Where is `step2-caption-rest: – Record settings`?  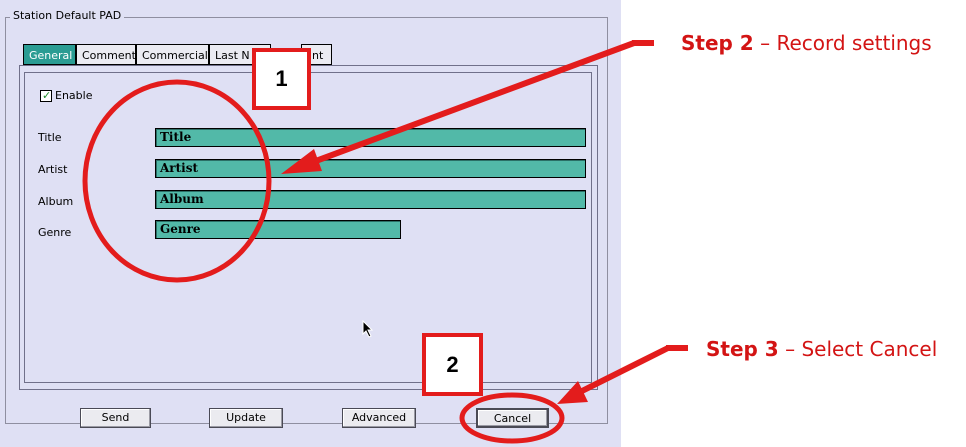 step2-caption-rest: – Record settings is located at coordinates (842, 43).